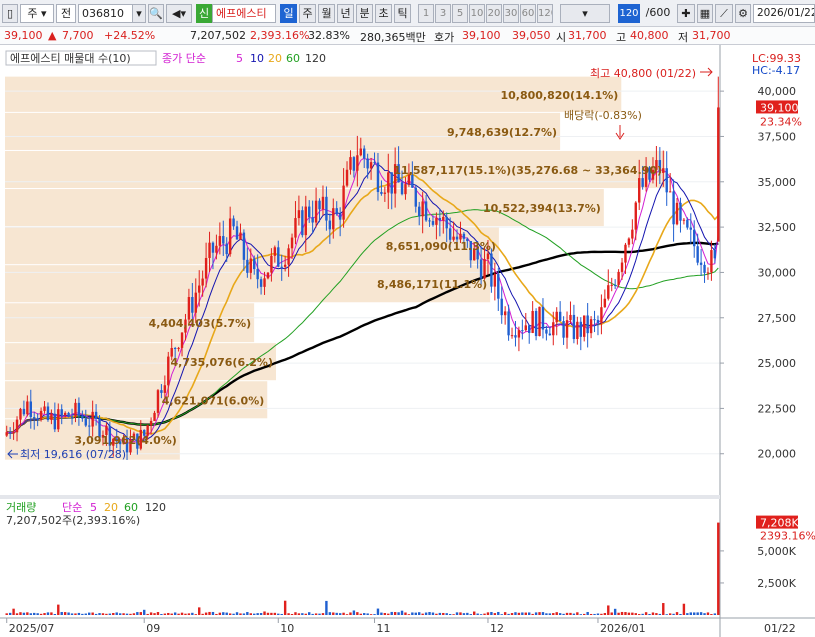 The height and width of the screenshot is (637, 815). What do you see at coordinates (66, 13) in the screenshot?
I see `market-sub-button: 전` at bounding box center [66, 13].